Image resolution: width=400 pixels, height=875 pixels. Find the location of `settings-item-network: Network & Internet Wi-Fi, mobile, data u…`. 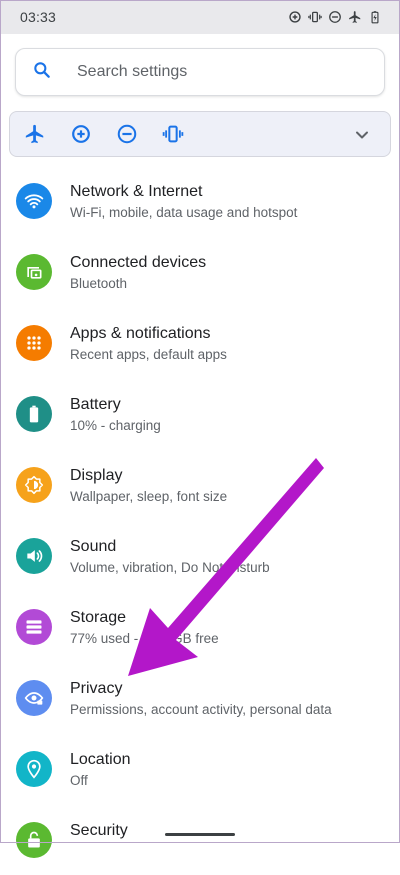

settings-item-network: Network & Internet Wi-Fi, mobile, data u… is located at coordinates (200, 200).